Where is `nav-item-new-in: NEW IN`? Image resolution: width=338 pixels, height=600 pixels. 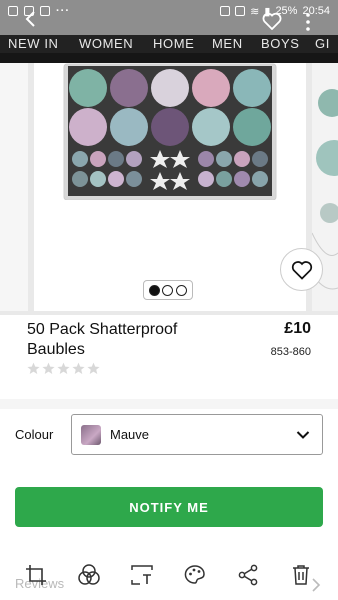
nav-item-new-in: NEW IN is located at coordinates (33, 44).